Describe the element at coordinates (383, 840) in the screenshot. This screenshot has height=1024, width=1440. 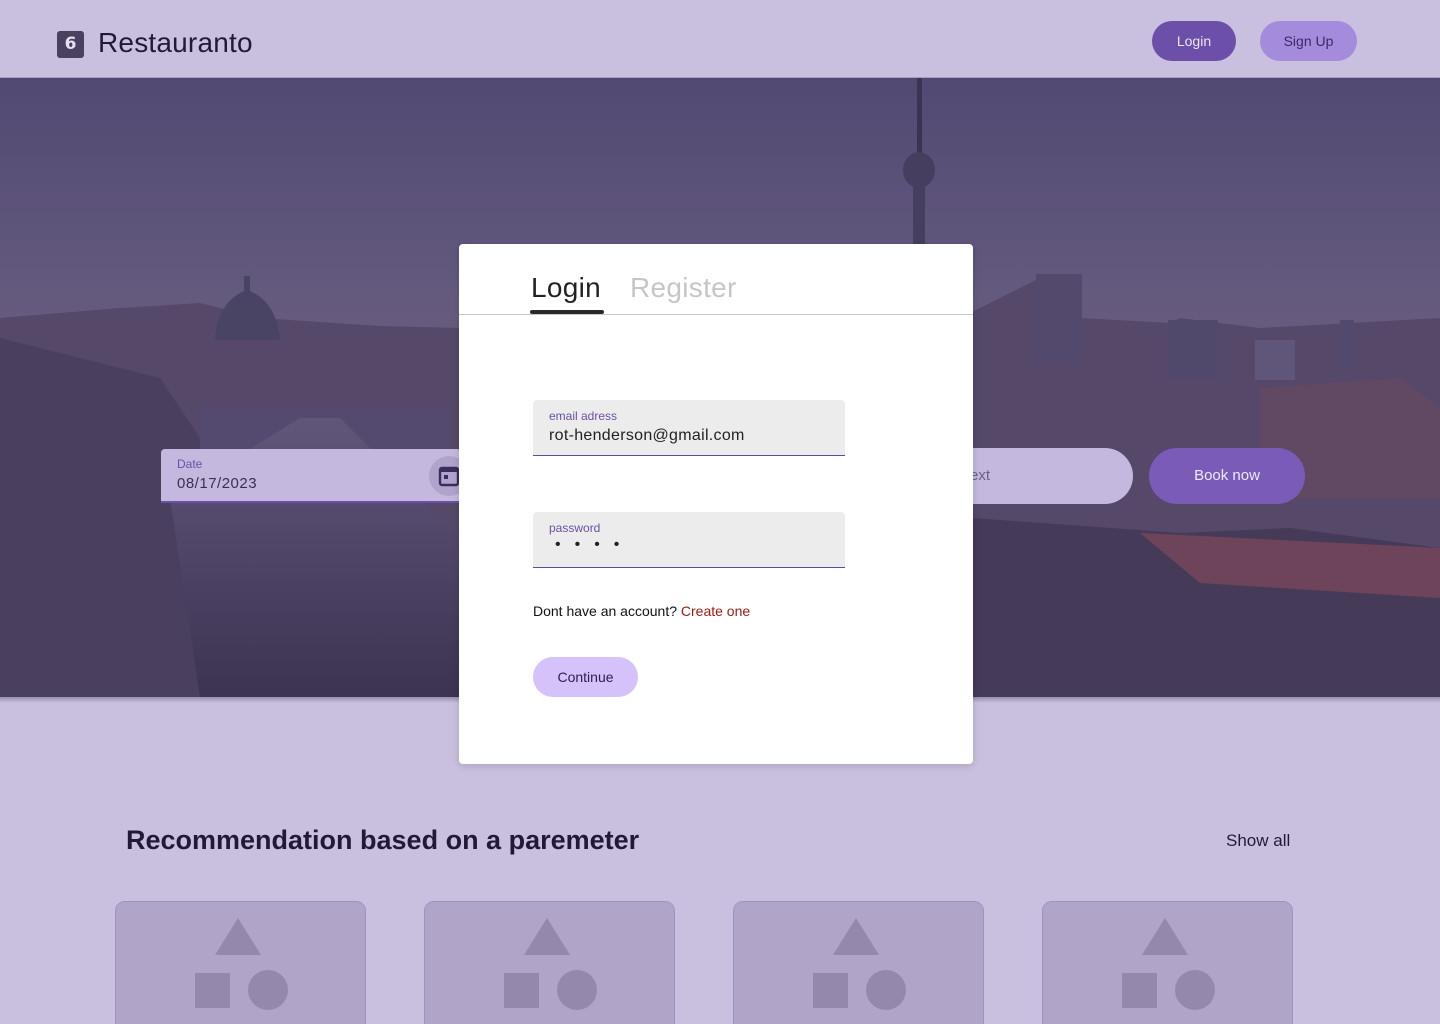
I see `recommendation-title: Recommendation based on a paremeter` at that location.